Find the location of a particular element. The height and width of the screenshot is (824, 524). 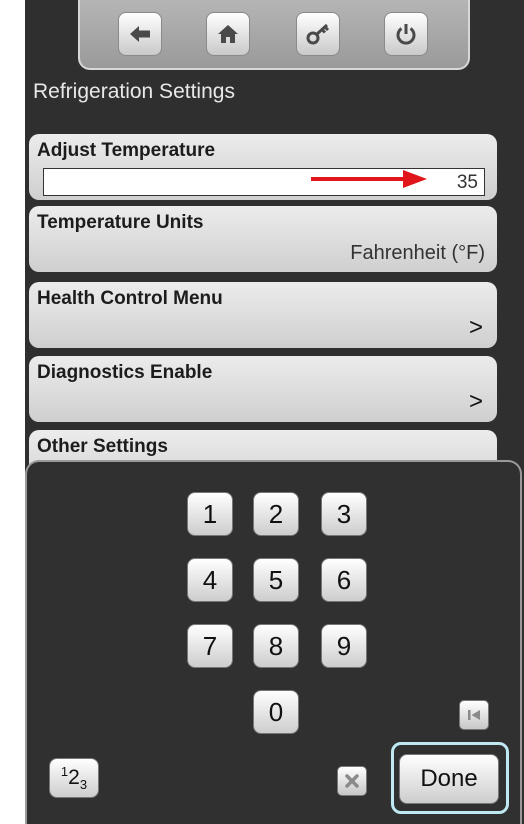

home-icon is located at coordinates (228, 34).